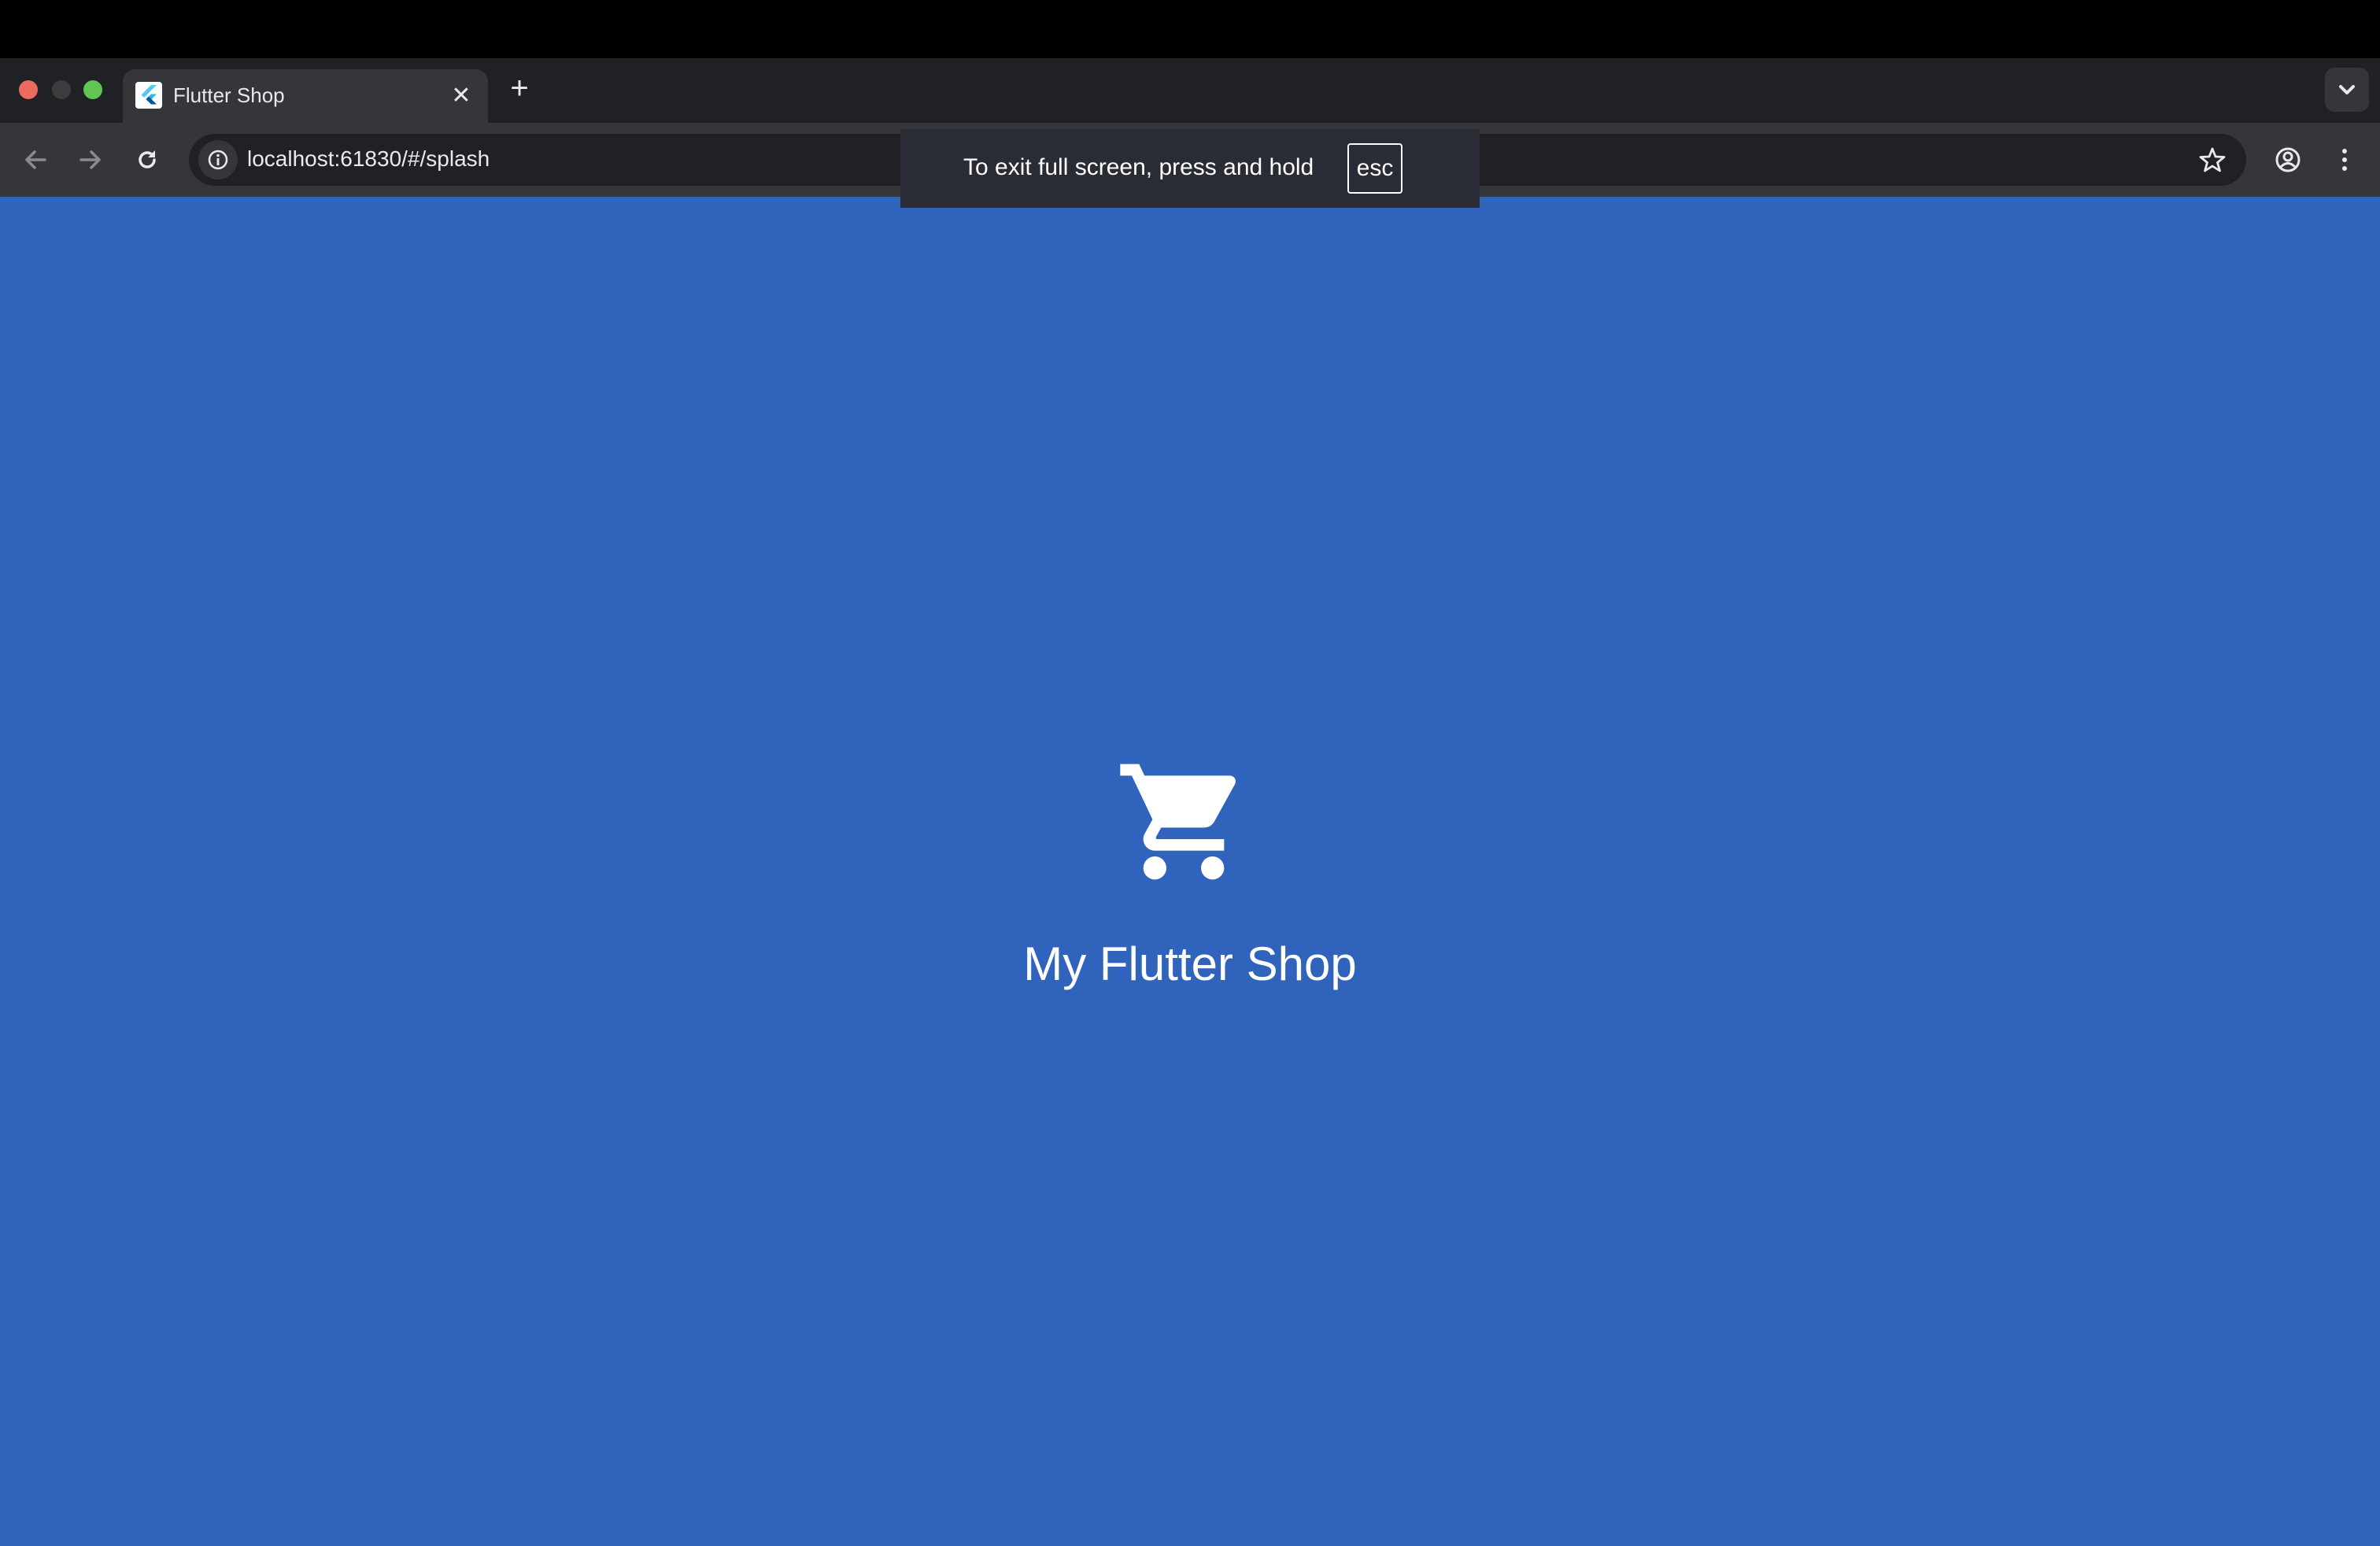 Image resolution: width=2380 pixels, height=1546 pixels. I want to click on fullscreen-exit-notice: To exit full screen, press and hold esc, so click(1190, 168).